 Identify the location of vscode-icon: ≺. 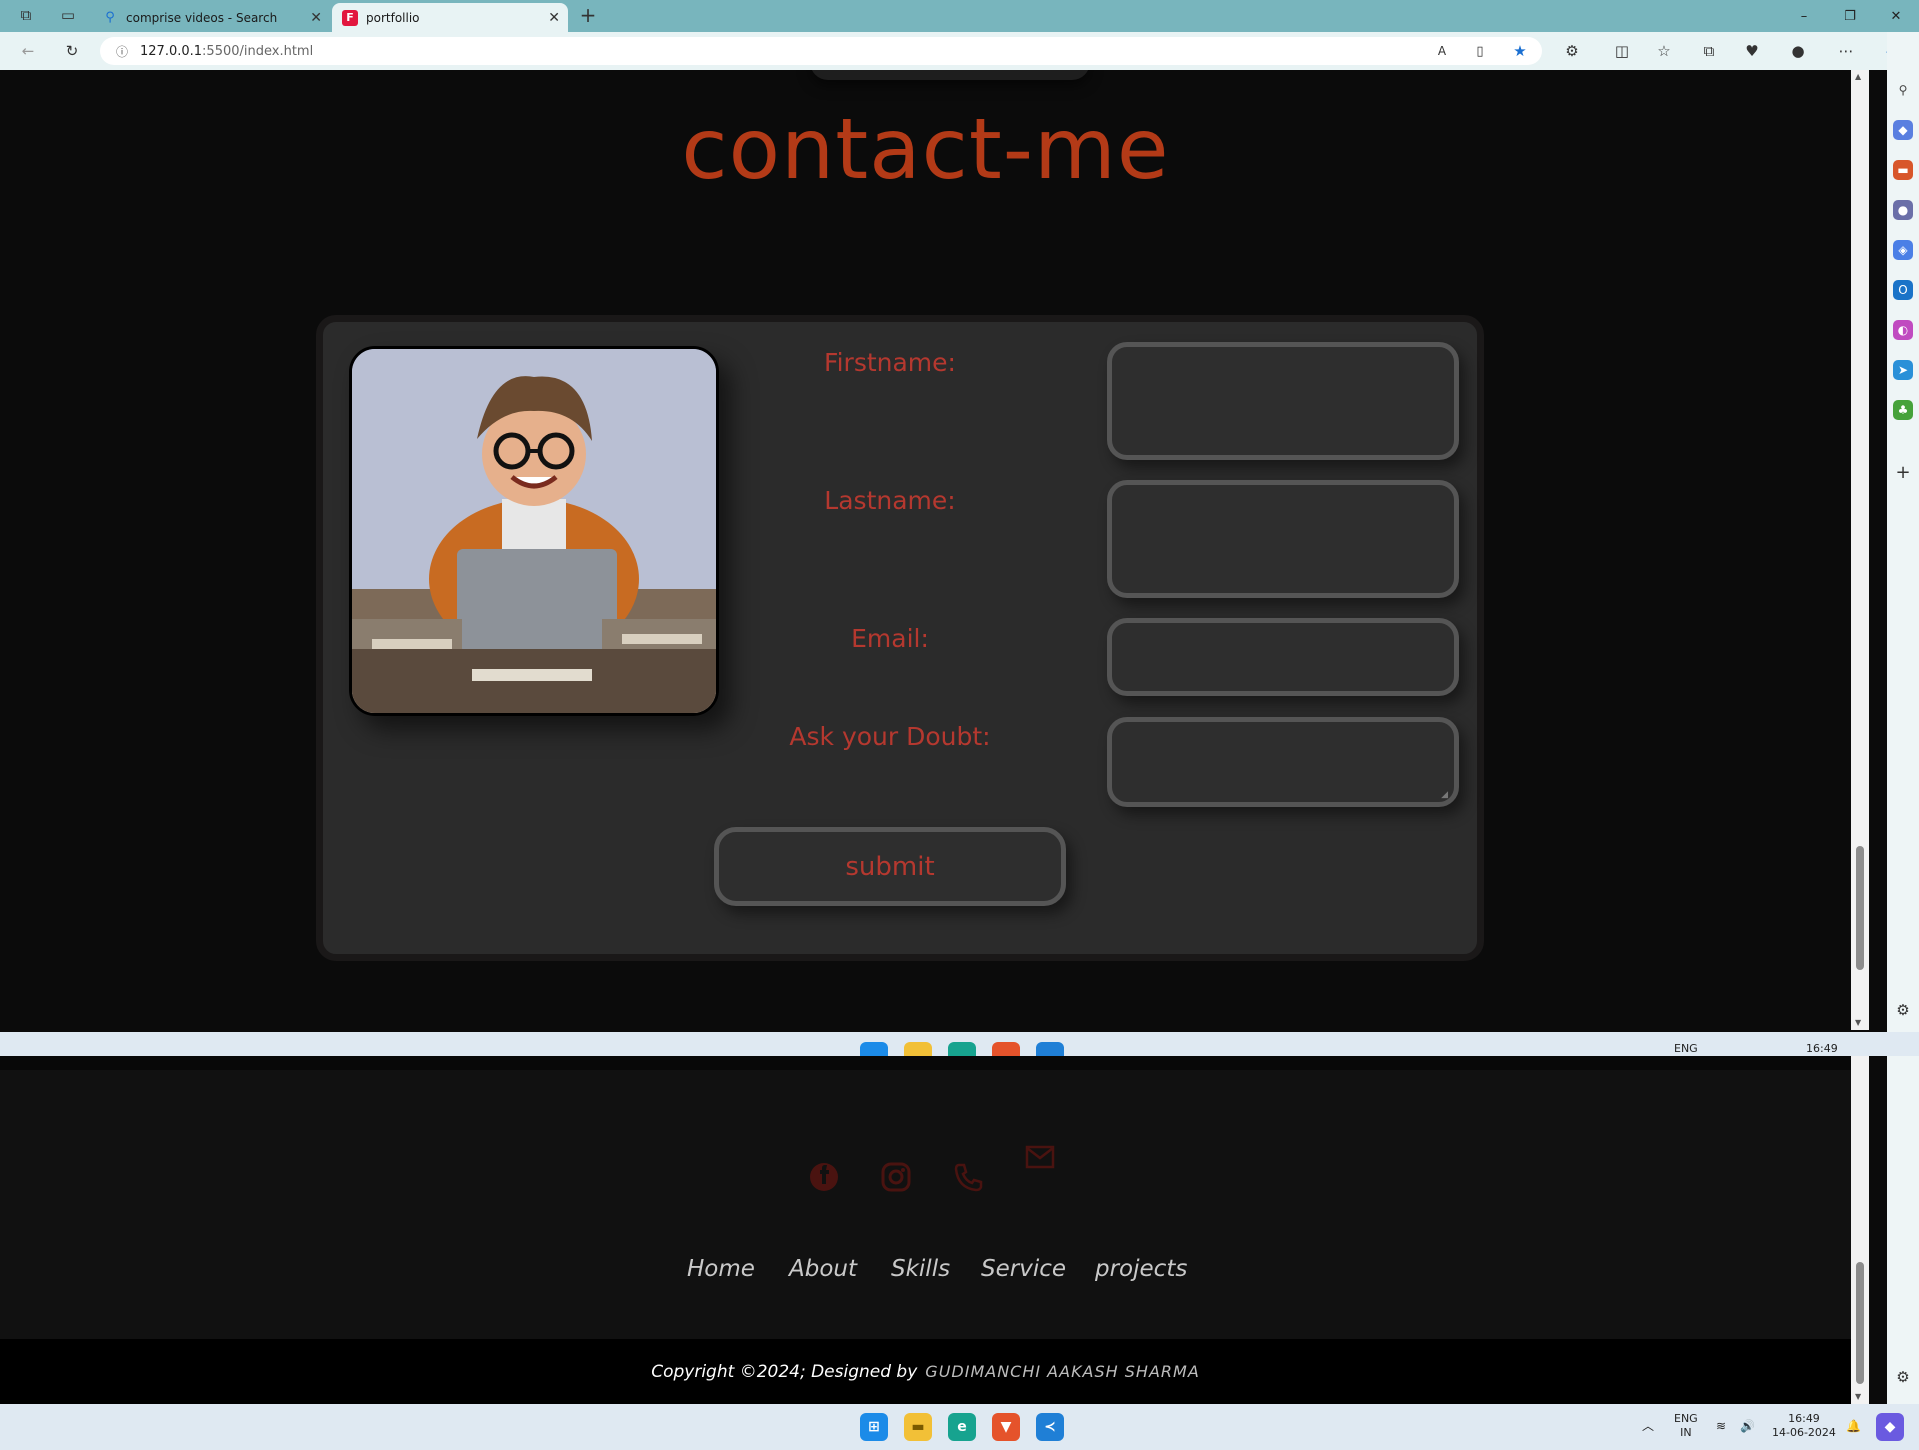
(1050, 1427).